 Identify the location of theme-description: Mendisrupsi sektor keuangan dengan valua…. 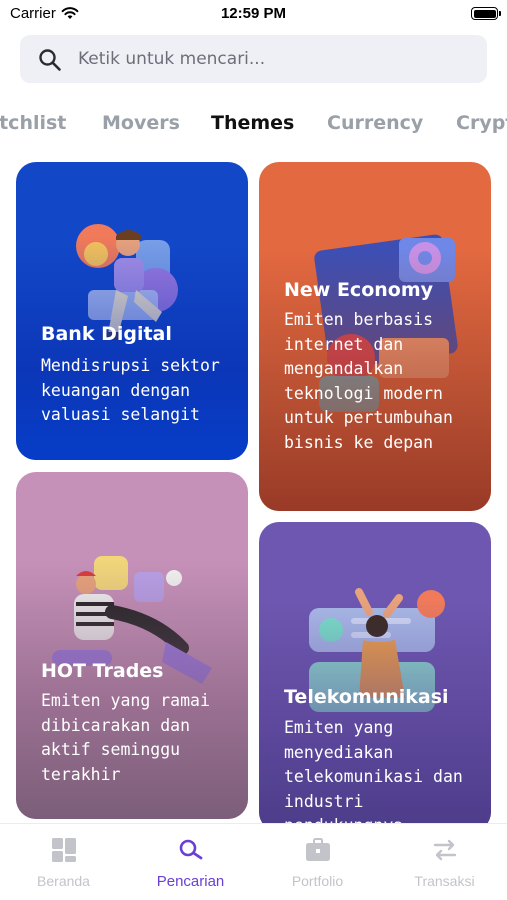
(130, 390).